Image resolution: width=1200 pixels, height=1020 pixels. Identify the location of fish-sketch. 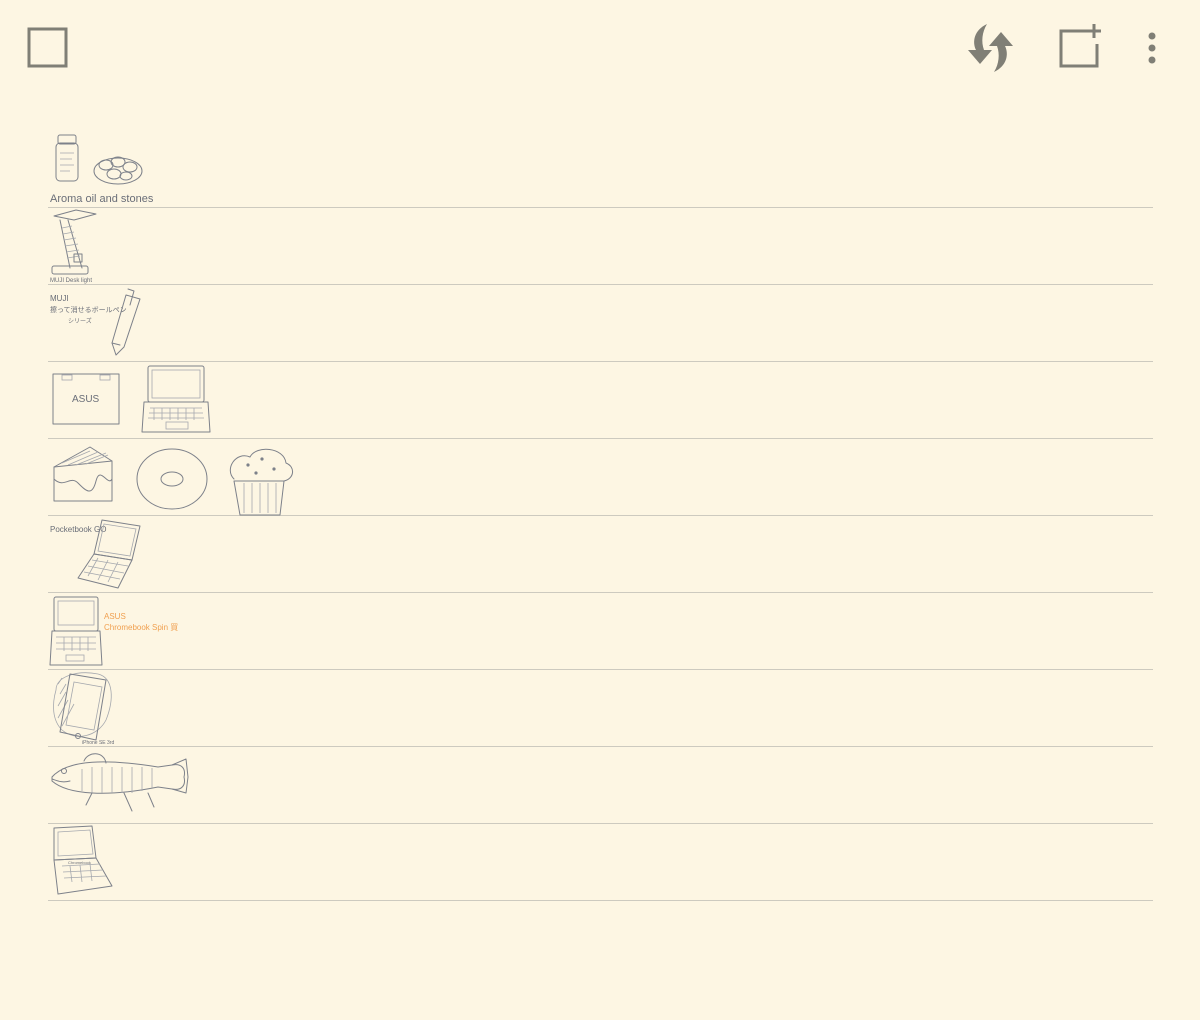
(120, 782).